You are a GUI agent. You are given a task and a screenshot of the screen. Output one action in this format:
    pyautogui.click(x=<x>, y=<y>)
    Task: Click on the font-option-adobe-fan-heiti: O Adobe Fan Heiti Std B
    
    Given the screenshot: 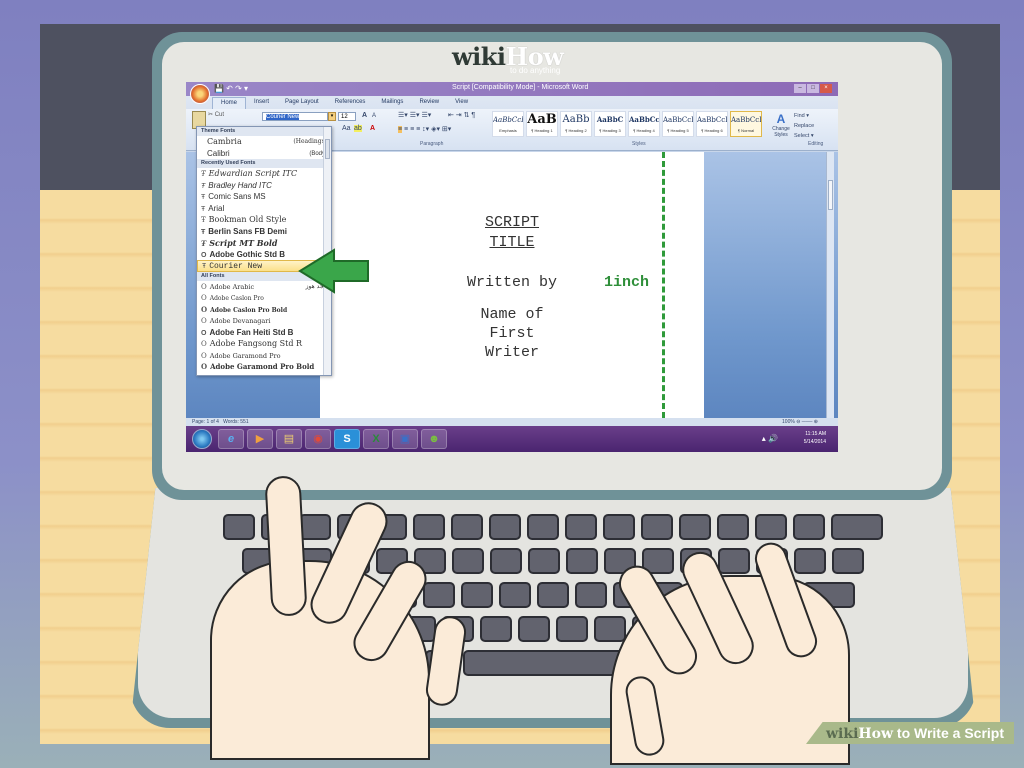 What is the action you would take?
    pyautogui.click(x=264, y=333)
    